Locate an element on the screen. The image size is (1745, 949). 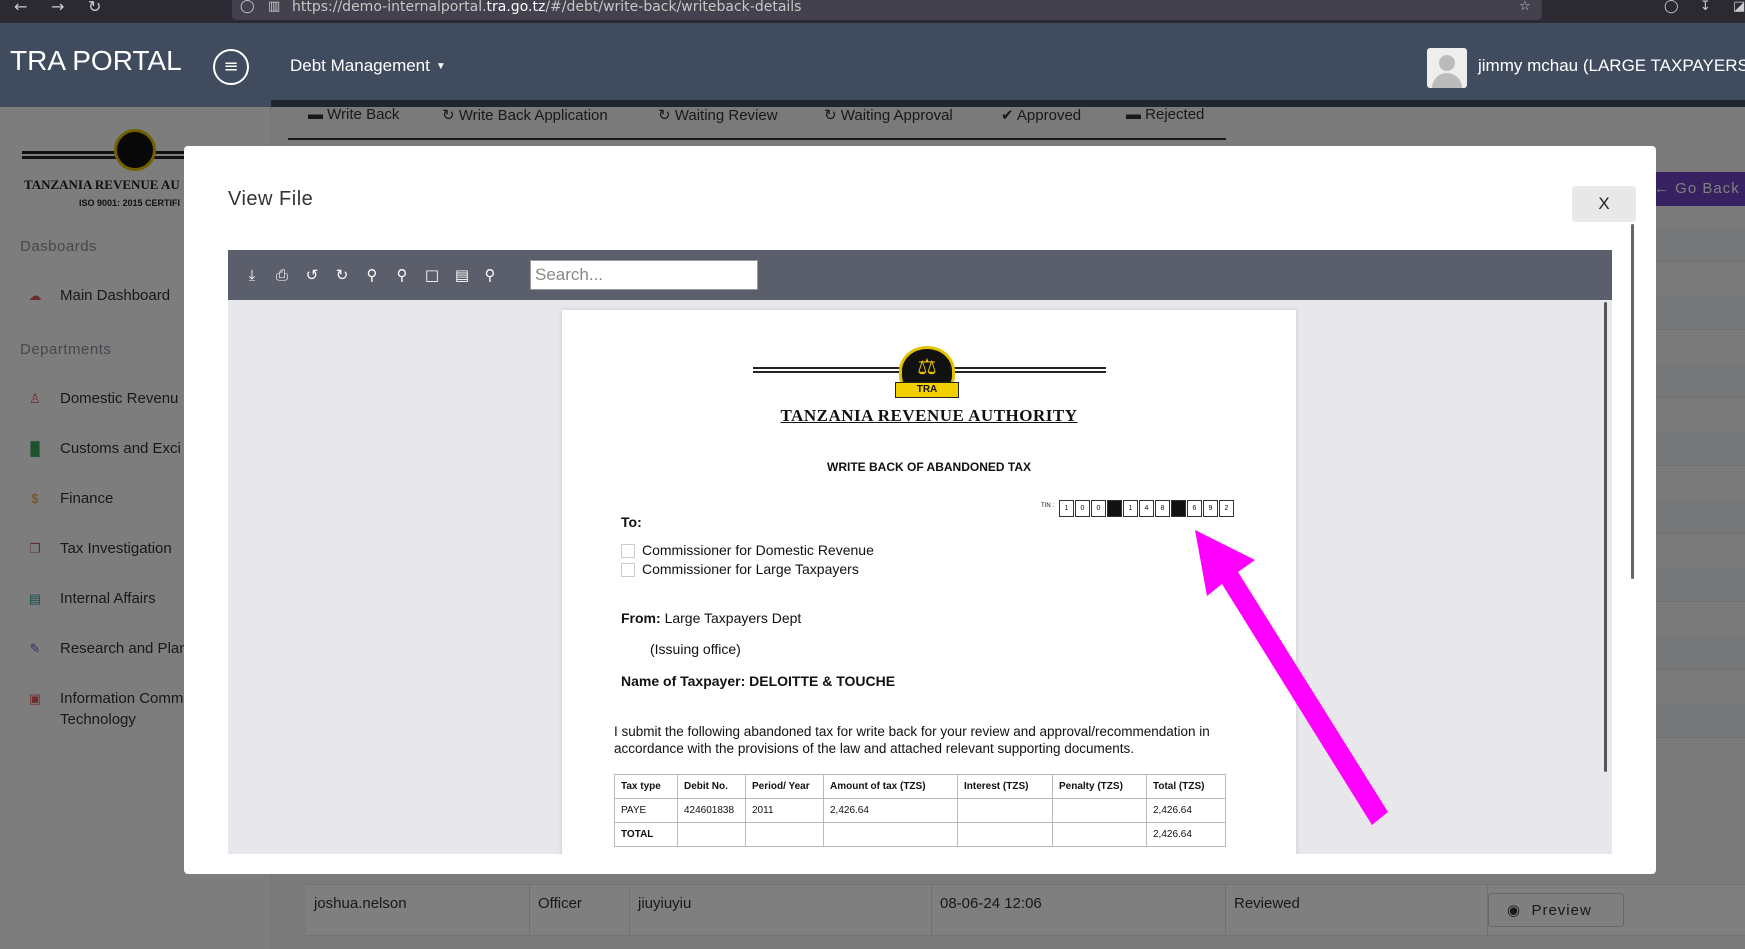
issuing-office: (Issuing office) is located at coordinates (695, 649).